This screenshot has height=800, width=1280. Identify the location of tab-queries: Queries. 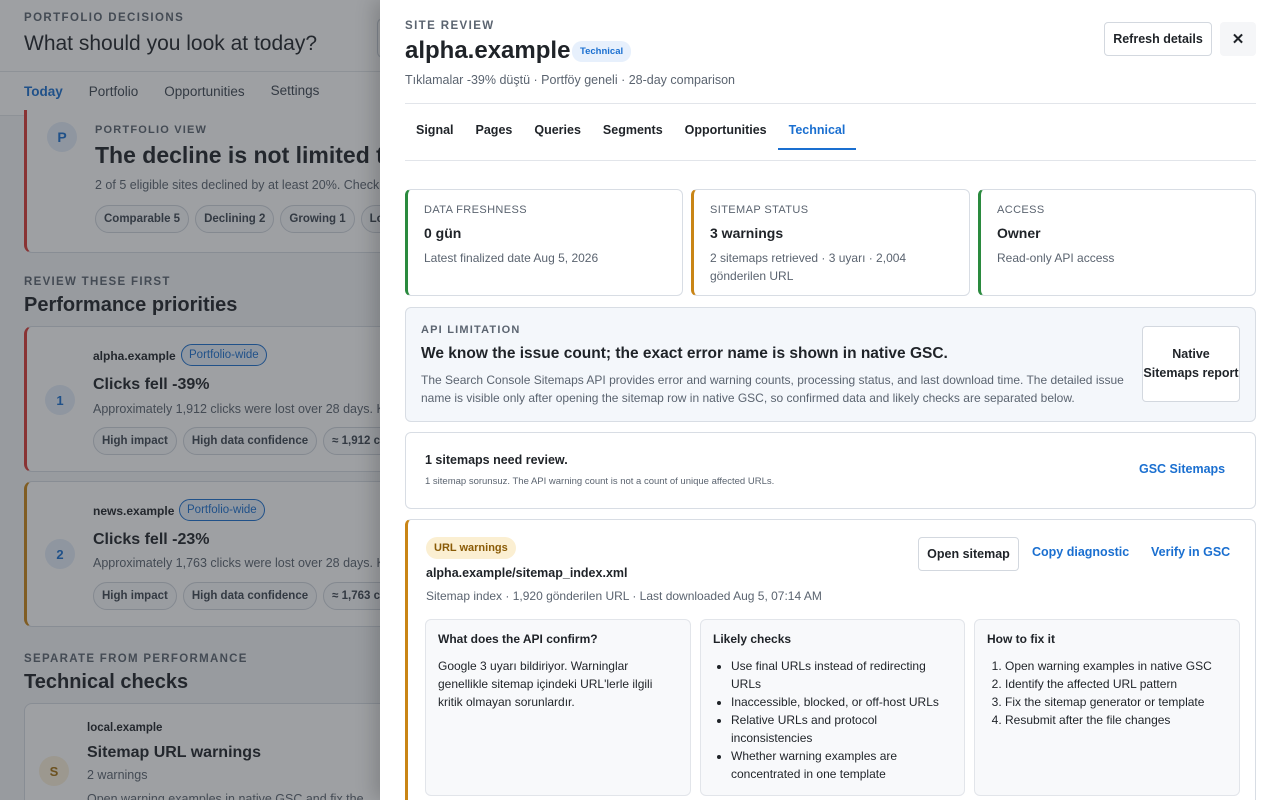
(557, 127).